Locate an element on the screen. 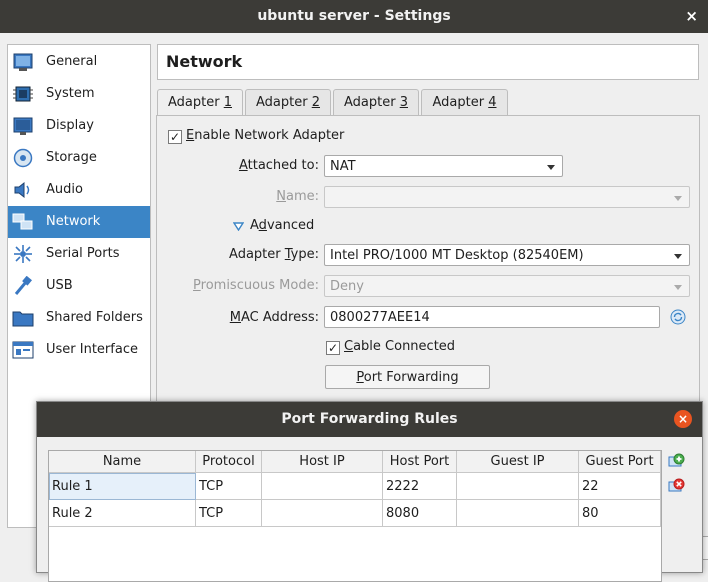 This screenshot has height=582, width=708. column-header-guest-ip: Guest IP is located at coordinates (518, 462).